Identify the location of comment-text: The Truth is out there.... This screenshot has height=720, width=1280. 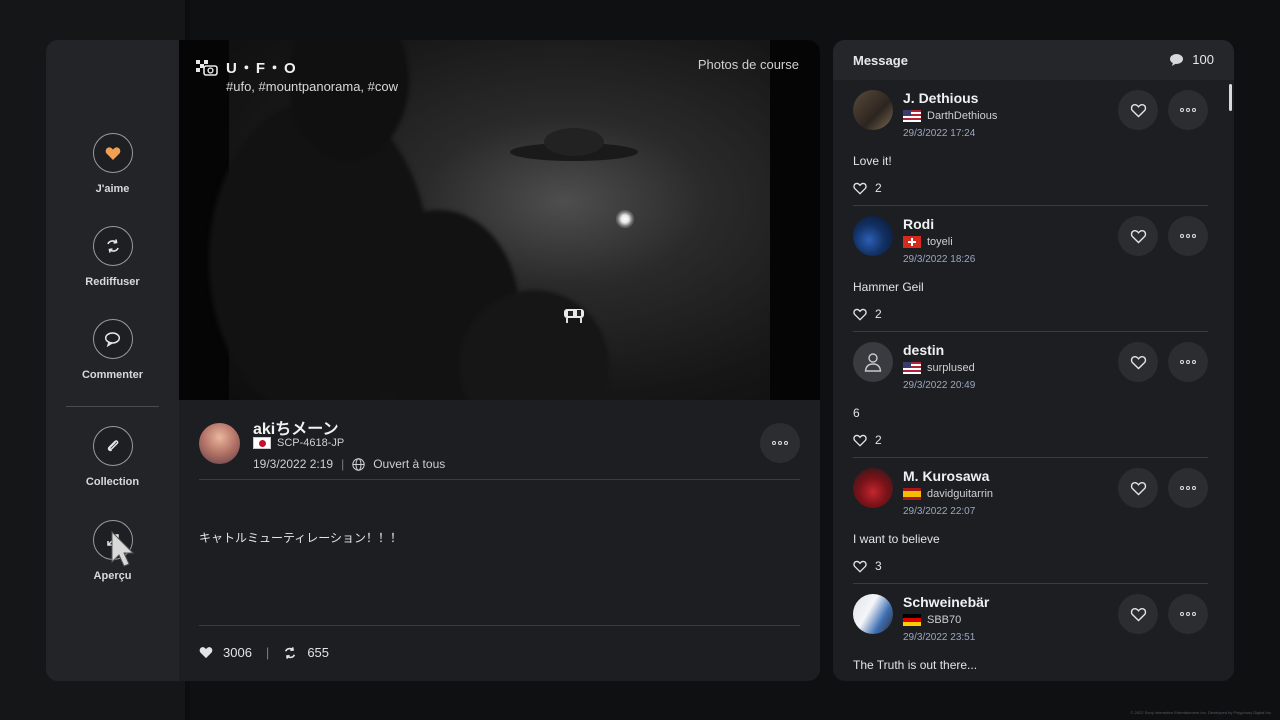
(915, 665).